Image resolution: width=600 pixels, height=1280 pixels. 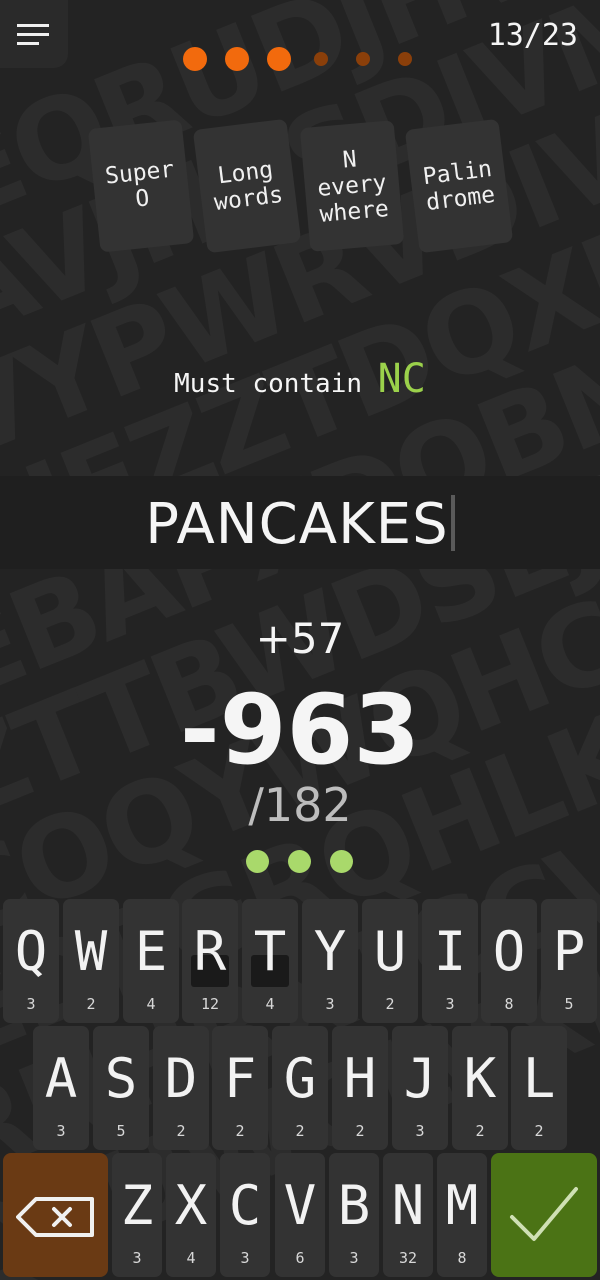 I want to click on key-letter: F, so click(x=240, y=1078).